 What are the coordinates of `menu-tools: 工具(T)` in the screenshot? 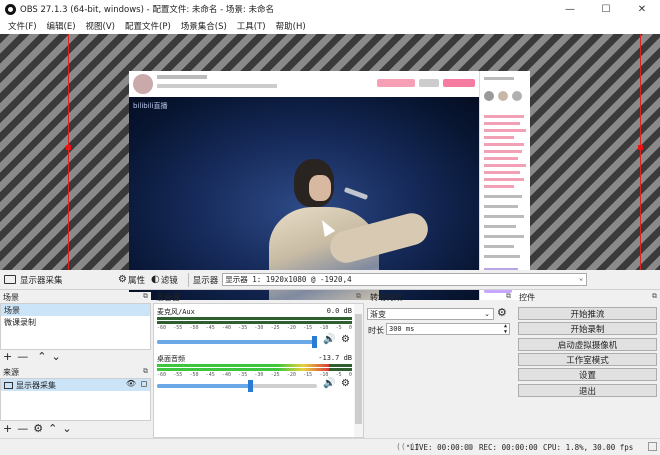 It's located at (251, 26).